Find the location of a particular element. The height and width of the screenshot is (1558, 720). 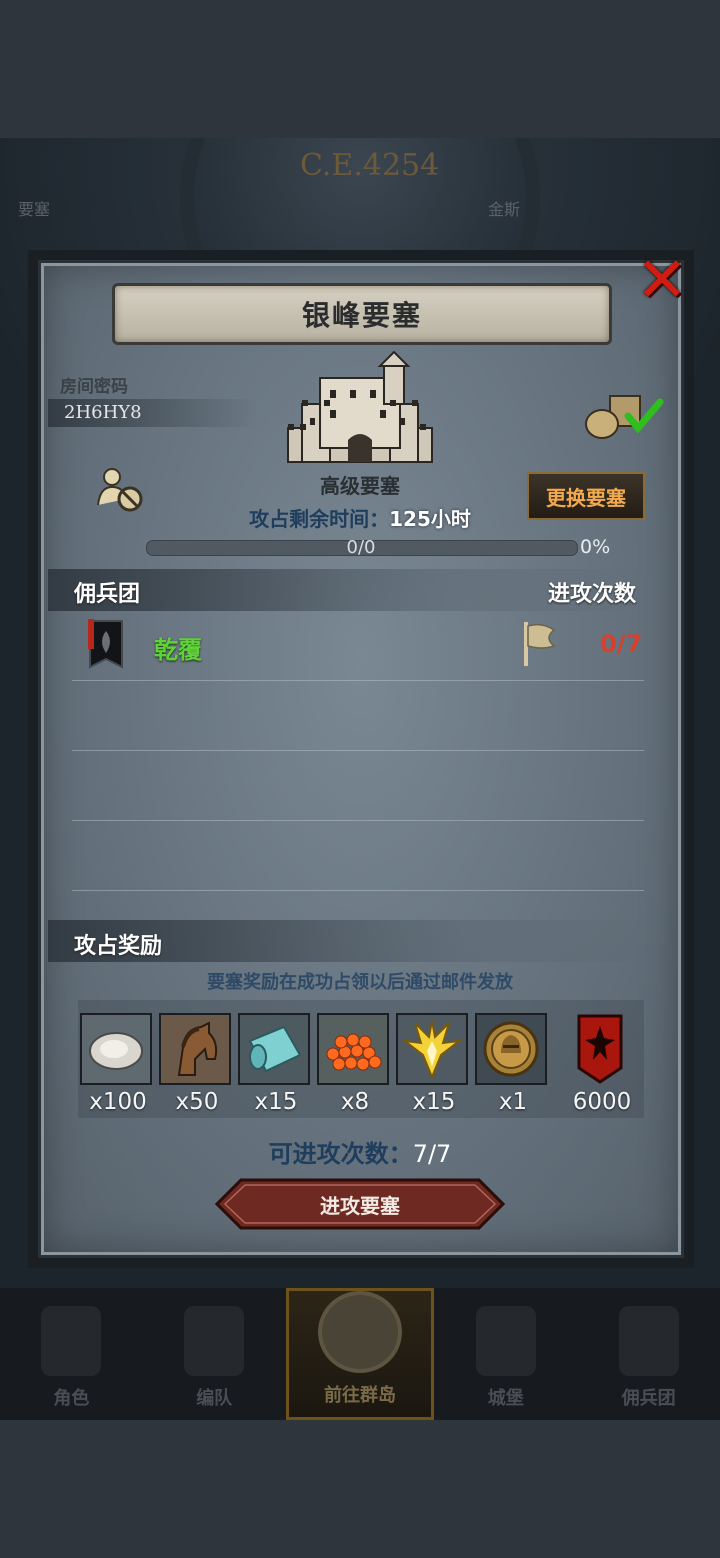

capture-progress-text: 0/0 is located at coordinates (361, 547).